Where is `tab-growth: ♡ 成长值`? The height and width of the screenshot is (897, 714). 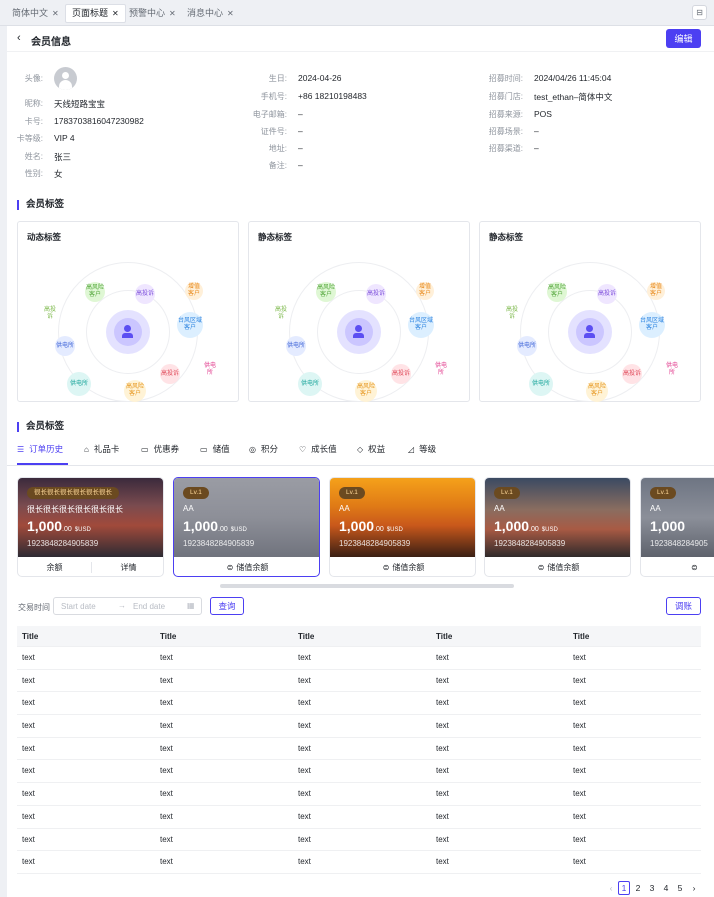 tab-growth: ♡ 成长值 is located at coordinates (318, 449).